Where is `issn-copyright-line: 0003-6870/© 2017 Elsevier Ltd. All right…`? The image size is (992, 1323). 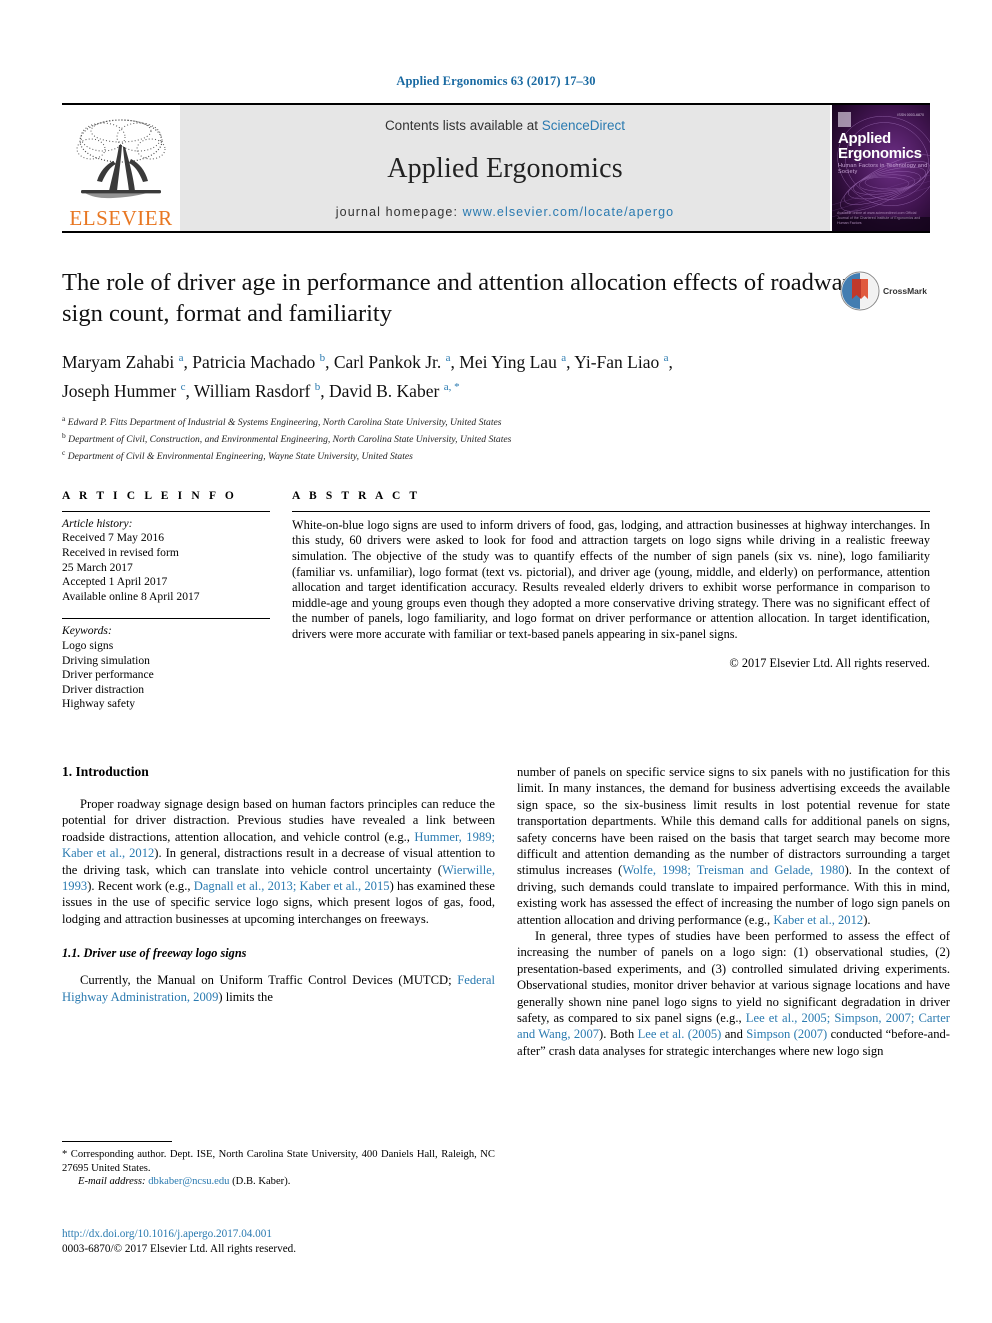
issn-copyright-line: 0003-6870/© 2017 Elsevier Ltd. All right… is located at coordinates (179, 1249).